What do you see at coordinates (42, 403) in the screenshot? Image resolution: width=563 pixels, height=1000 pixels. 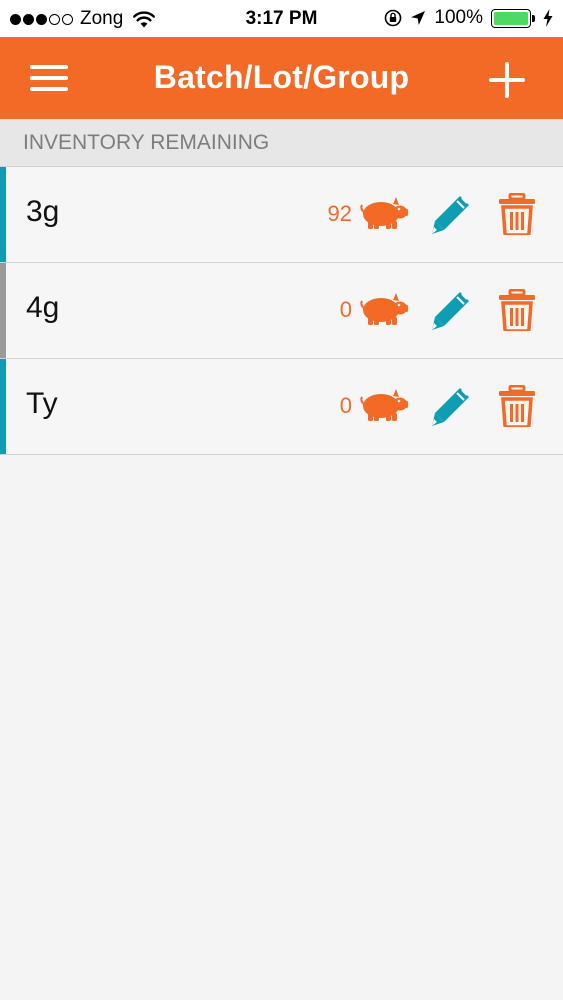 I see `batch-name: Ty` at bounding box center [42, 403].